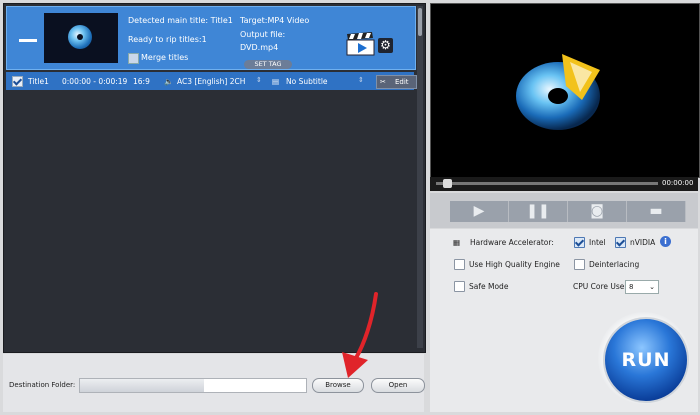 Image resolution: width=700 pixels, height=415 pixels. I want to click on folder-icon: ▬, so click(656, 211).